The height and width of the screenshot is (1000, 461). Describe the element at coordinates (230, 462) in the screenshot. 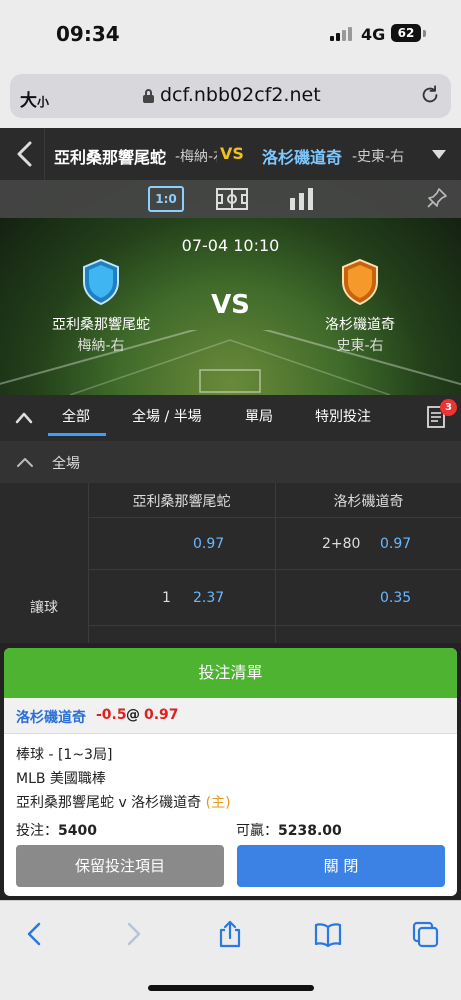

I see `section-header-full-game: 全場` at that location.